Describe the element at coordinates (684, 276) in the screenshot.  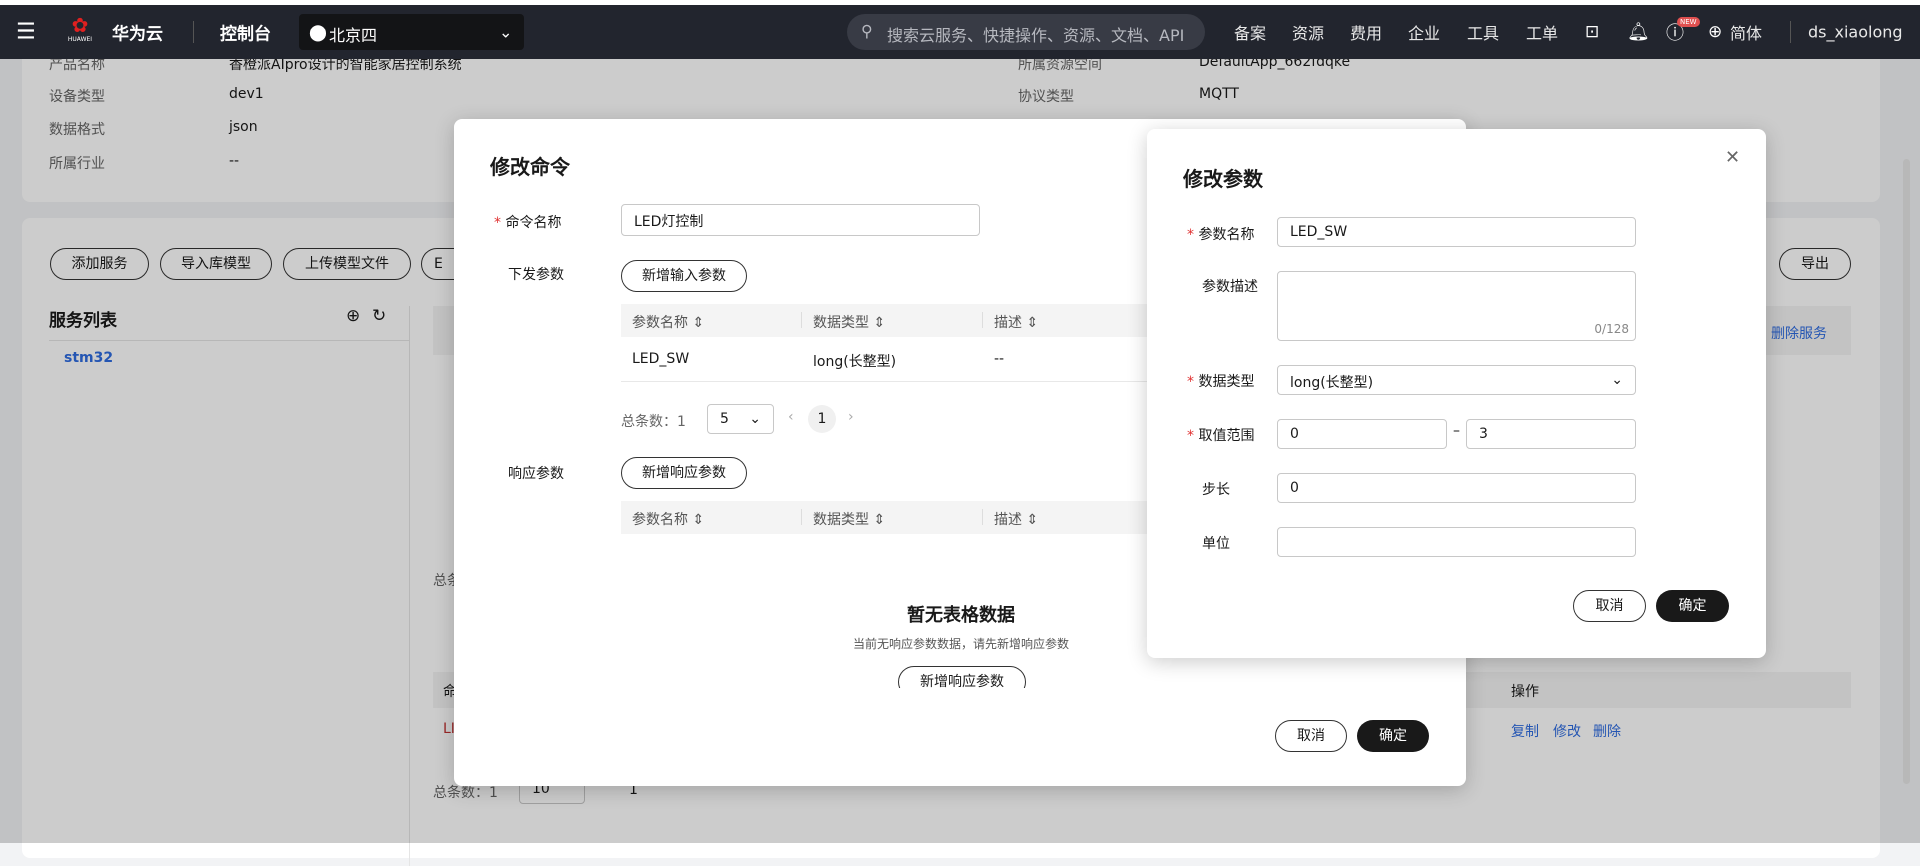
I see `add-input-param-button: 新增输入参数` at that location.